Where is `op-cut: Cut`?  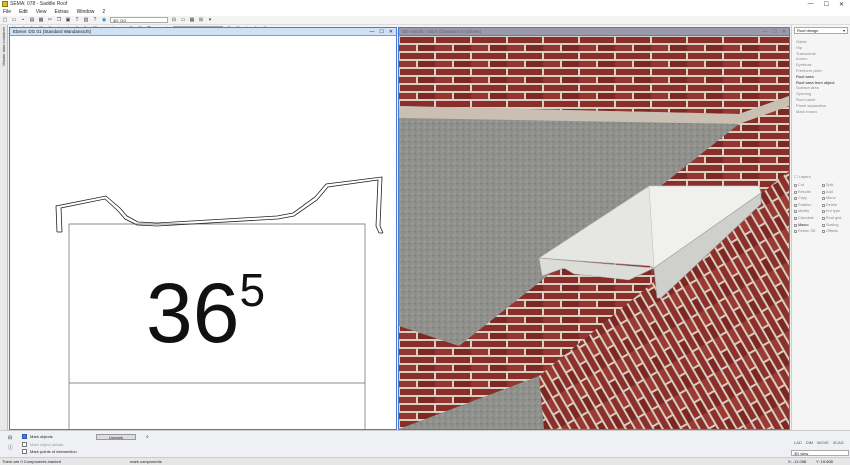 op-cut: Cut is located at coordinates (808, 185).